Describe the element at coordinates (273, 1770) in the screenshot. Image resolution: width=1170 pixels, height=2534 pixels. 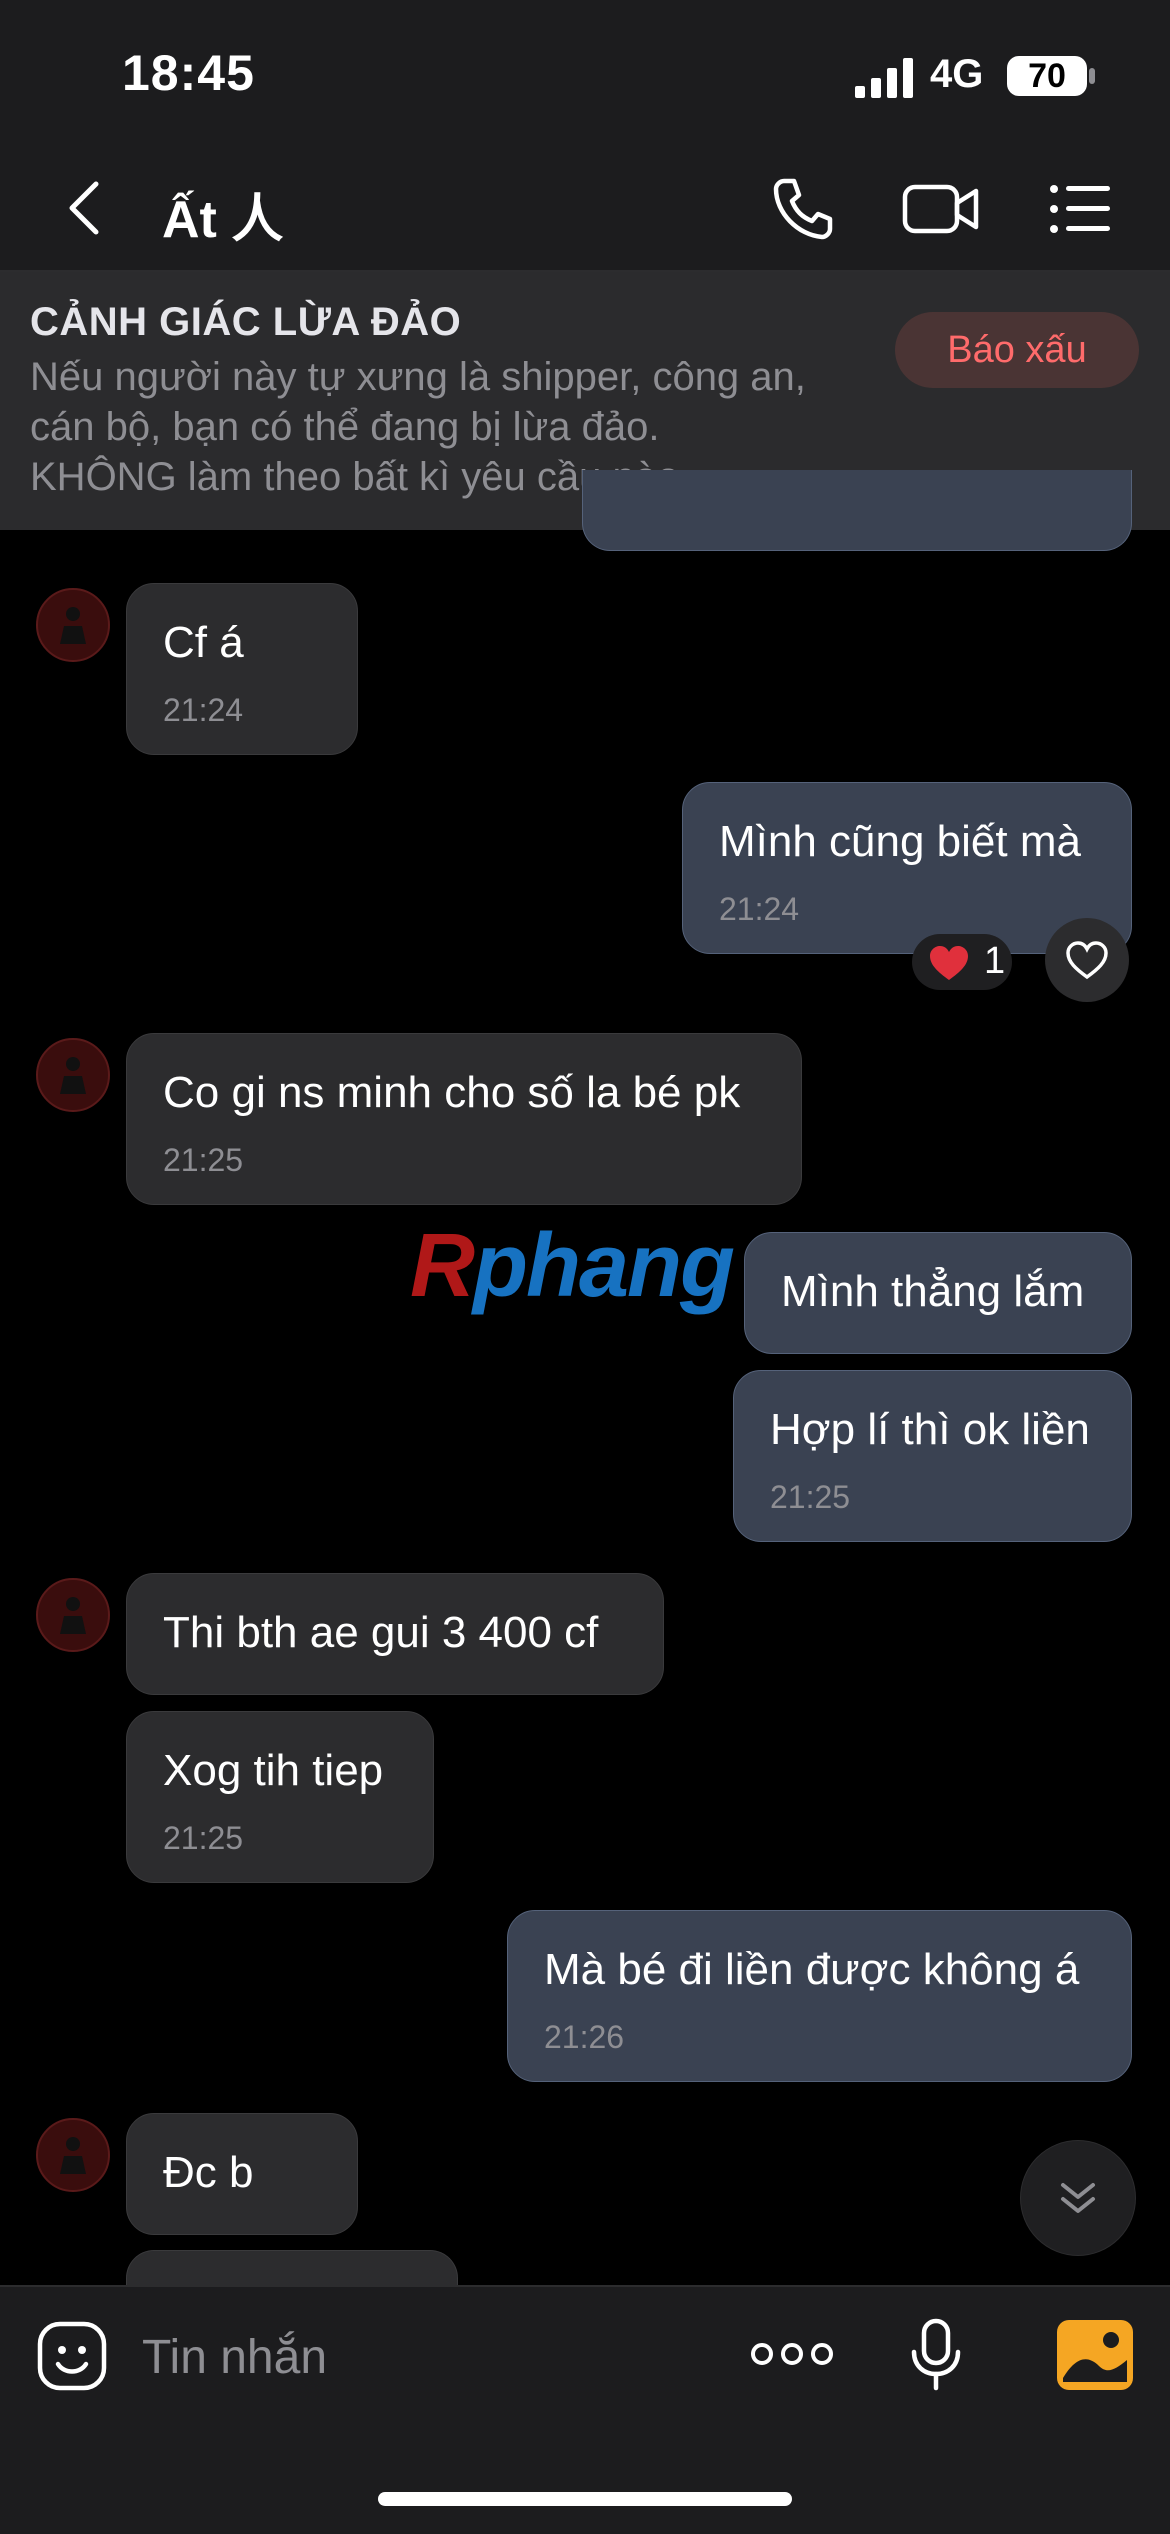
I see `message-text: Xog tih tiep` at that location.